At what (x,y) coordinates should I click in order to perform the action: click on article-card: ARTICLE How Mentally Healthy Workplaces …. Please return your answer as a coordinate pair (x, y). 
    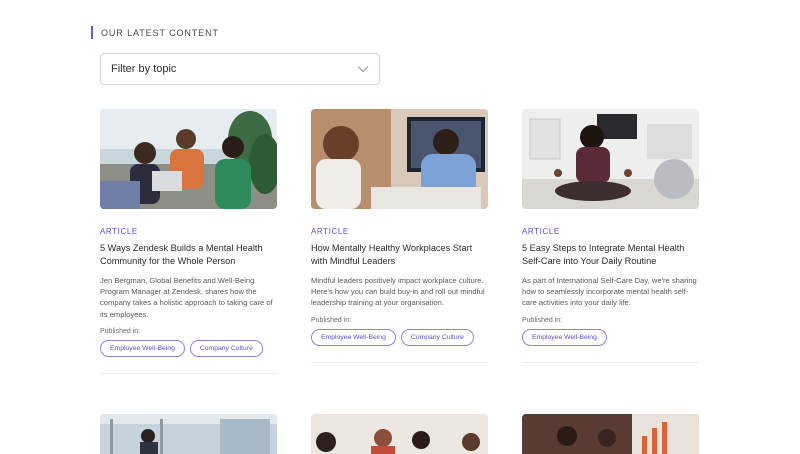
    Looking at the image, I should click on (399, 236).